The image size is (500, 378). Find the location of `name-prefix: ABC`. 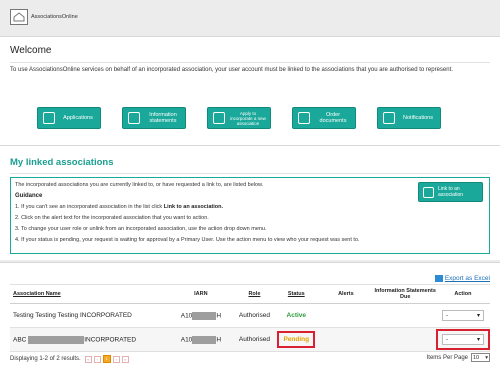

name-prefix: ABC is located at coordinates (20, 340).